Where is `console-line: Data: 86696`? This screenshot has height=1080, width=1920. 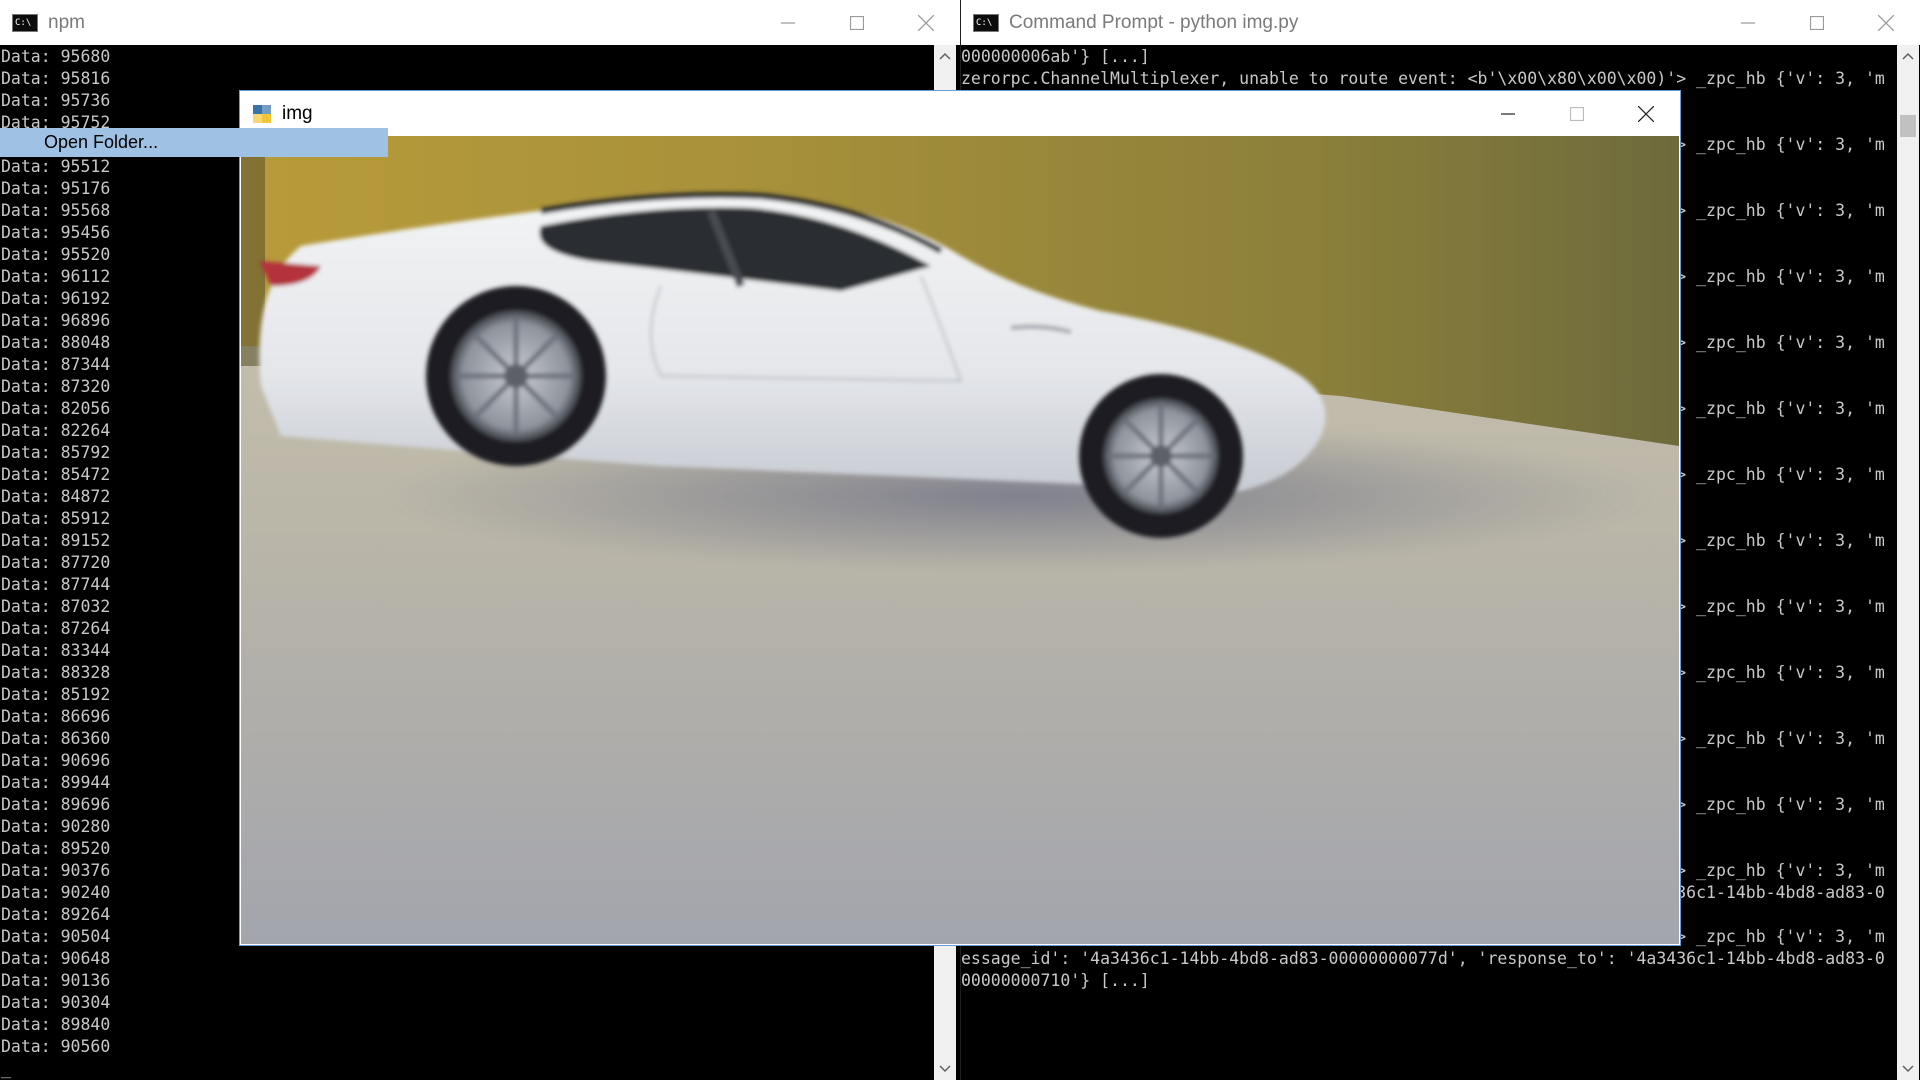 console-line: Data: 86696 is located at coordinates (56, 716).